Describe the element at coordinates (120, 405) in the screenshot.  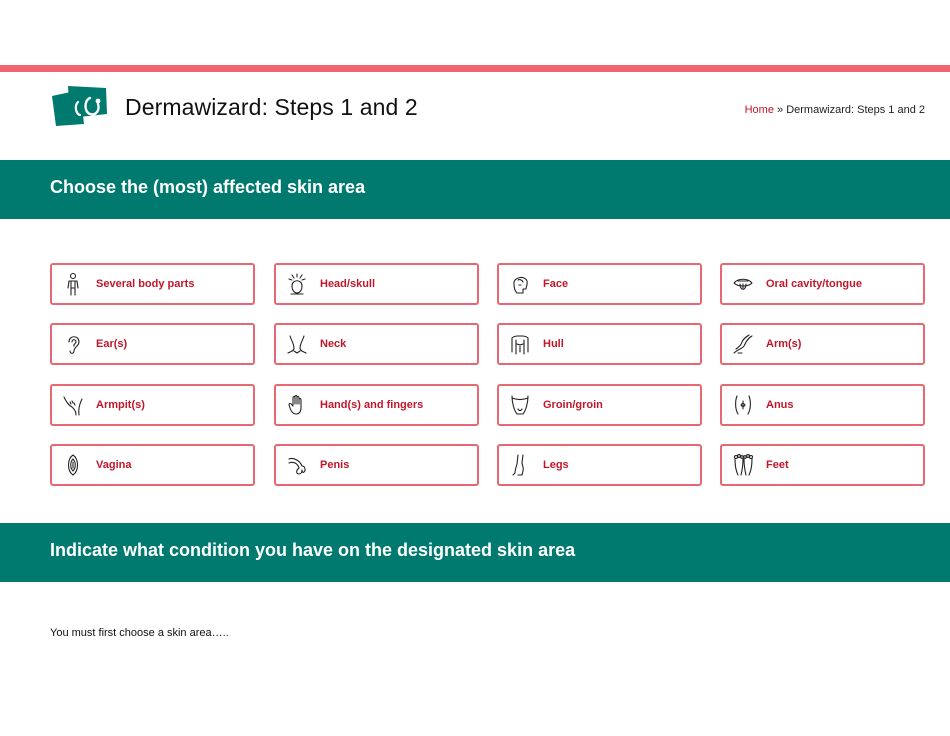
I see `area-button-label: Armpit(s)` at that location.